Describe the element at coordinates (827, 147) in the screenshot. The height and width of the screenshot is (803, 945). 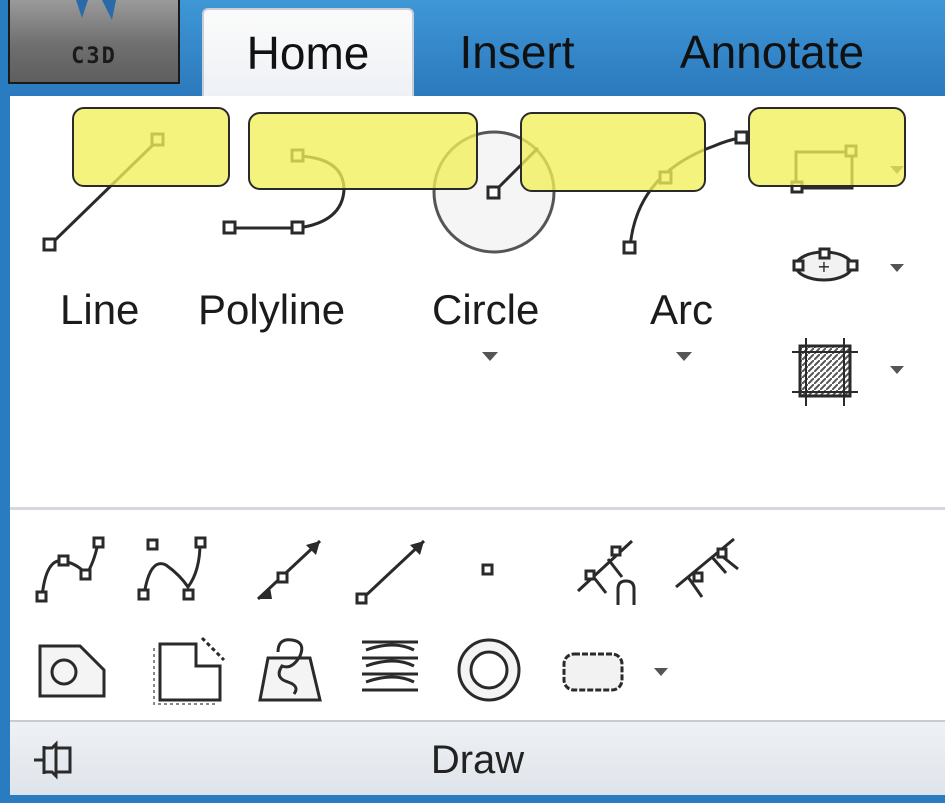
I see `highlight-box-rectangle` at that location.